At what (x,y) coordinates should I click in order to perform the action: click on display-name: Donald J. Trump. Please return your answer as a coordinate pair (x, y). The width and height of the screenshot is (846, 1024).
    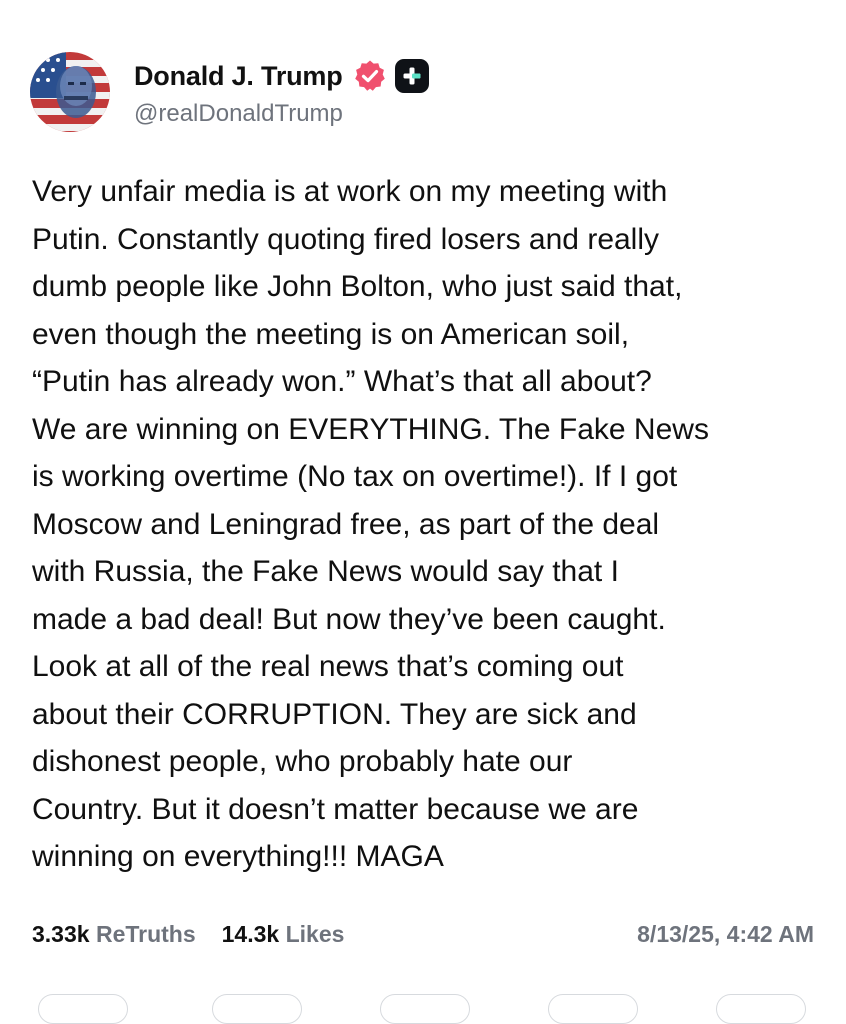
    Looking at the image, I should click on (238, 76).